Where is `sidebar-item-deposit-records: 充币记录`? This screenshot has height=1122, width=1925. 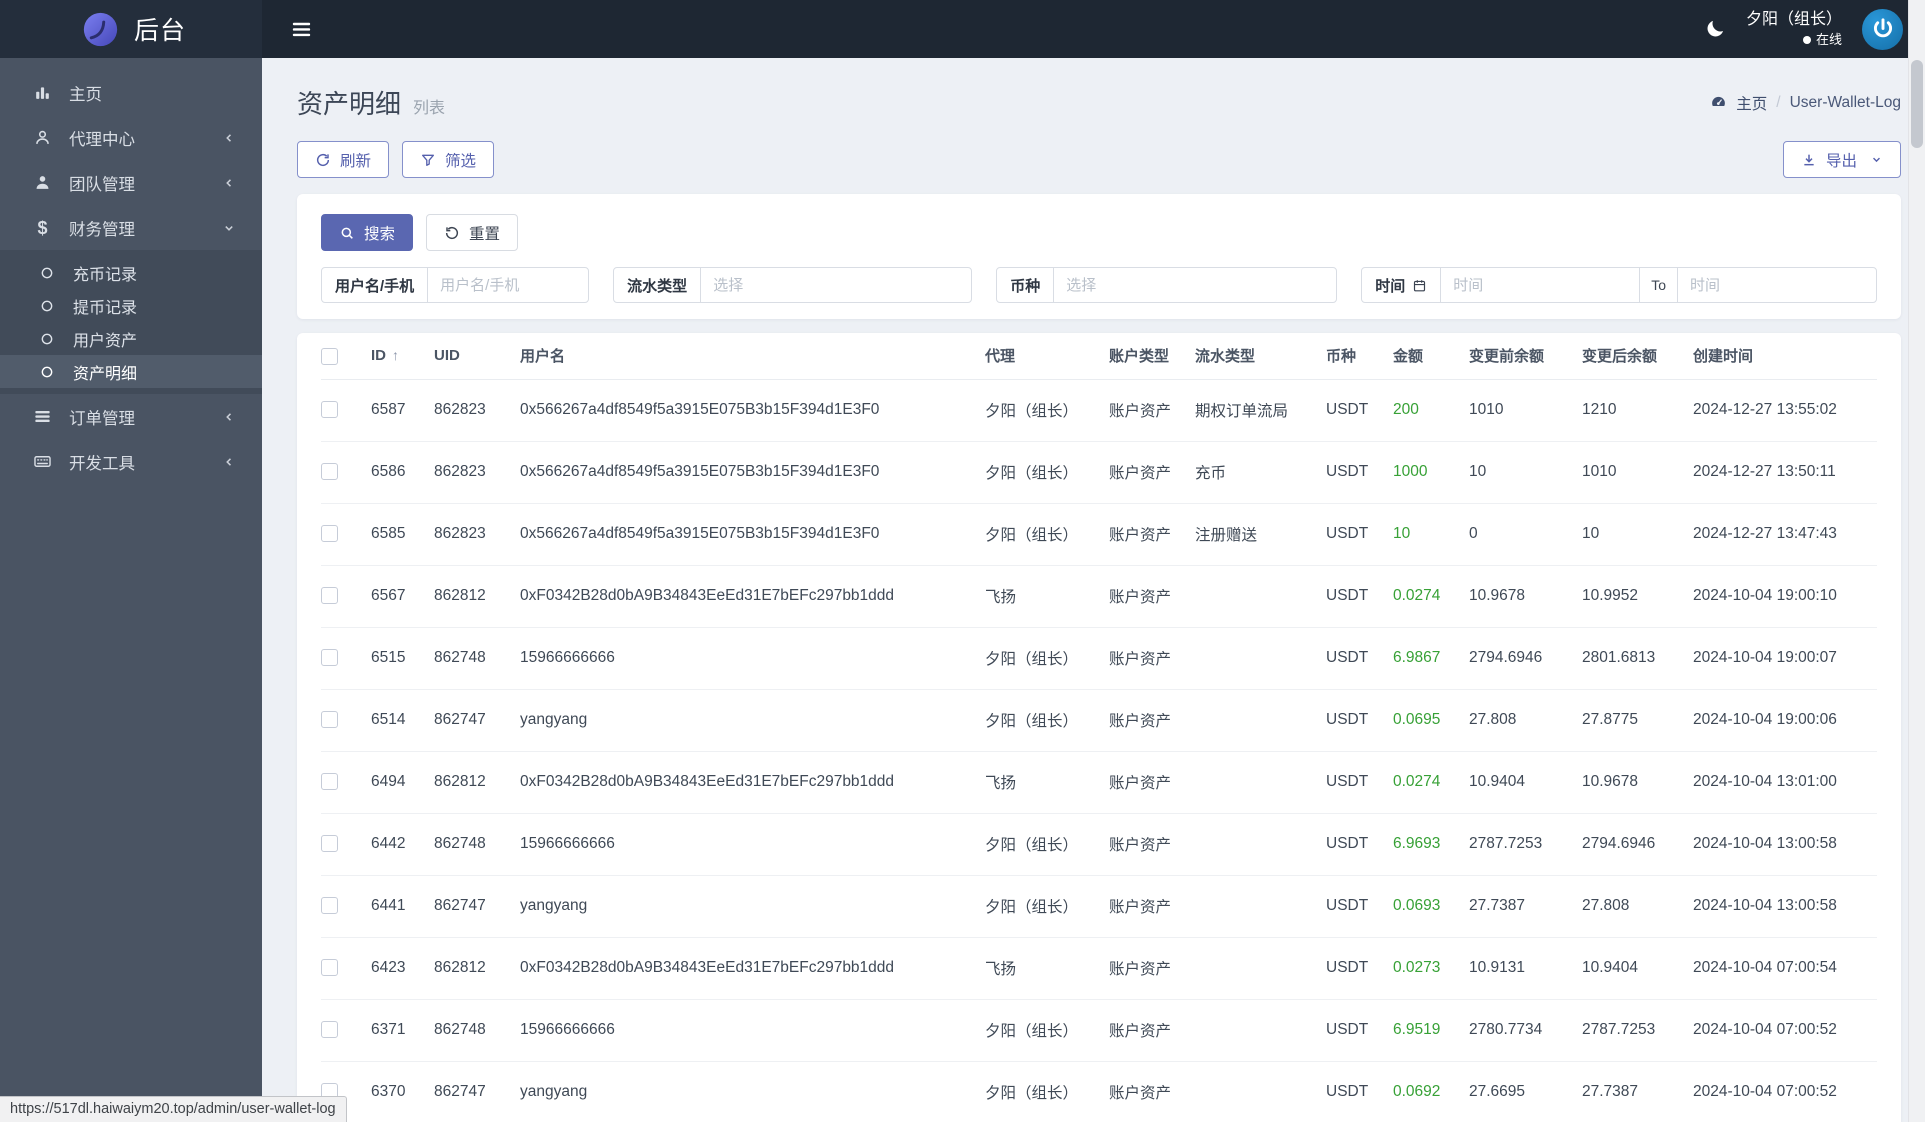
sidebar-item-deposit-records: 充币记录 is located at coordinates (131, 272).